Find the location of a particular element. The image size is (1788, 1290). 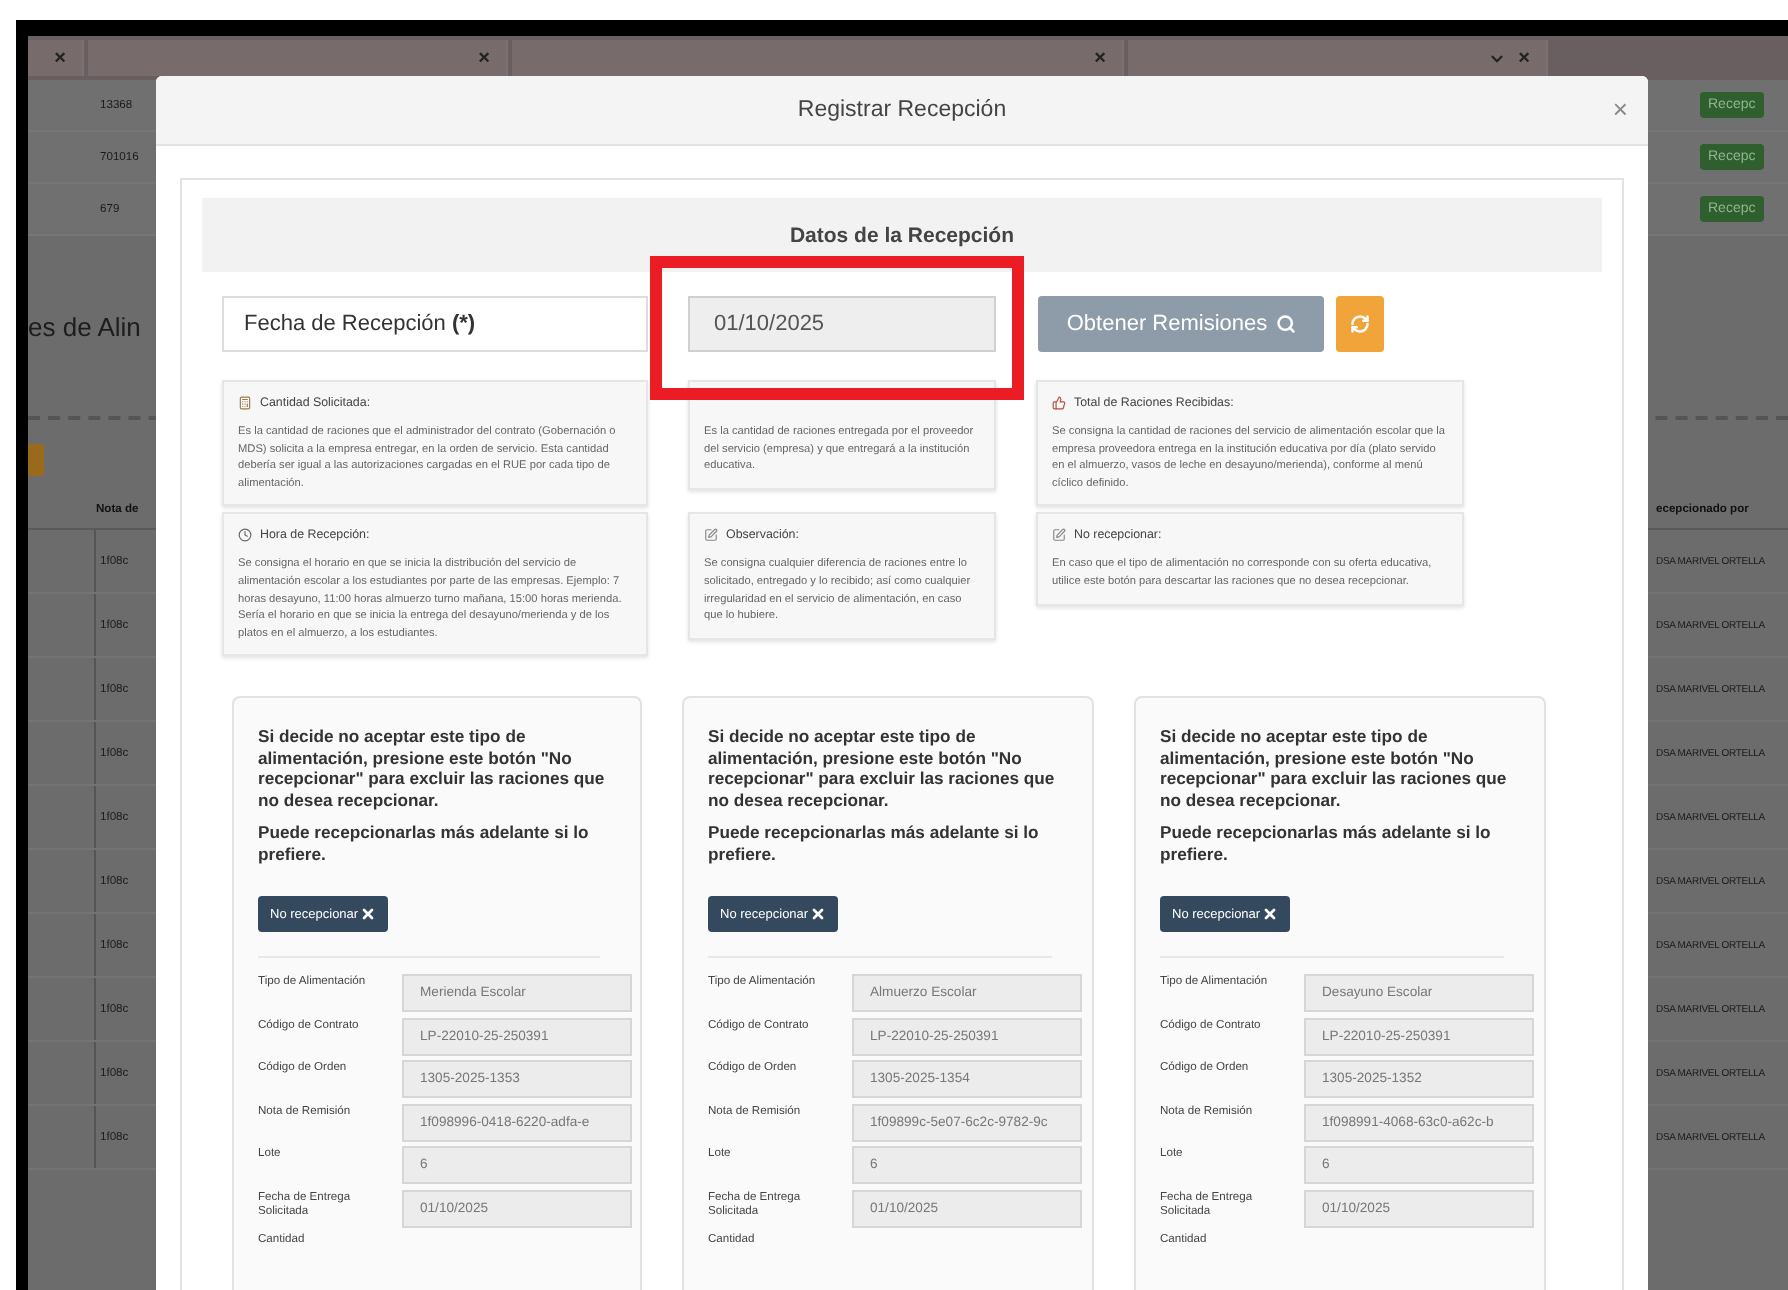

close-button: × is located at coordinates (1620, 109).